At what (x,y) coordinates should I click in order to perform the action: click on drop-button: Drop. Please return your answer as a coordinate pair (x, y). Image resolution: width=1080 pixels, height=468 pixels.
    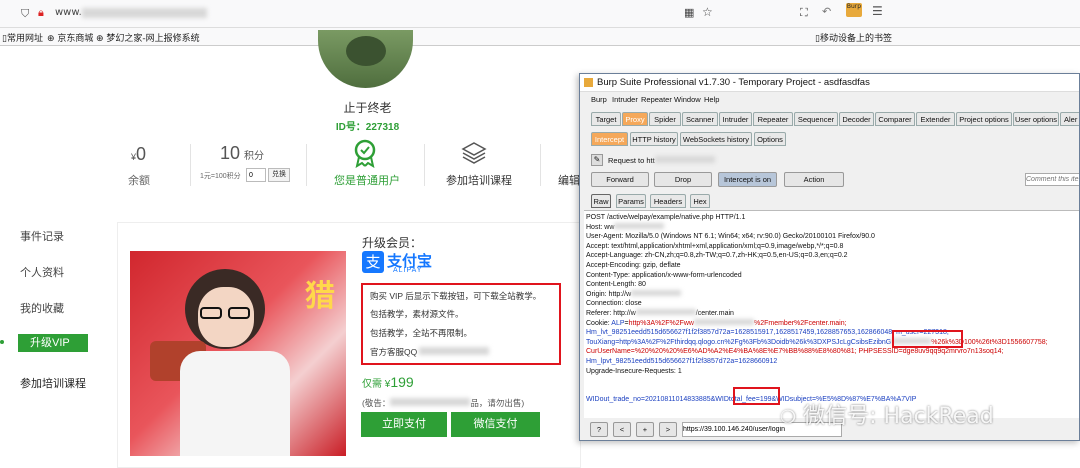
    Looking at the image, I should click on (683, 179).